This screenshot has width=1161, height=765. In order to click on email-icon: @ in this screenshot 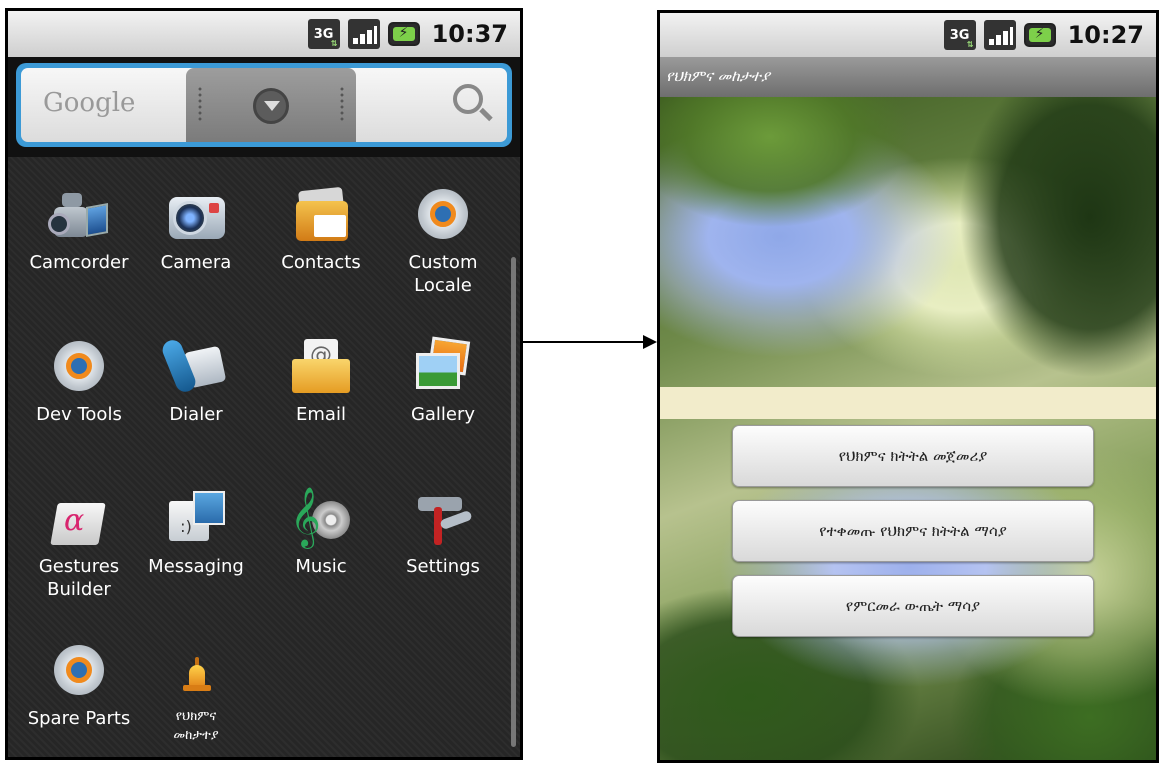, I will do `click(321, 366)`.